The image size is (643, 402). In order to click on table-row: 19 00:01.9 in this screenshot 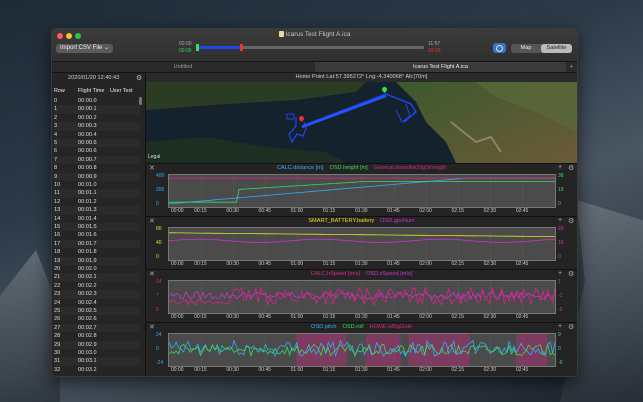, I will do `click(97, 260)`.